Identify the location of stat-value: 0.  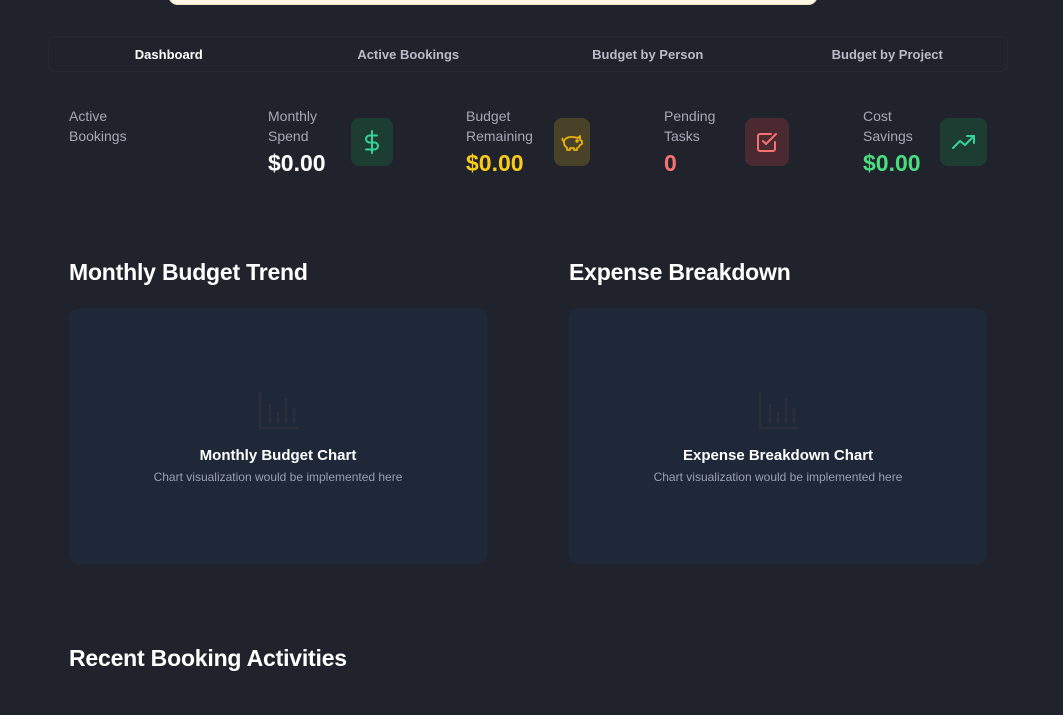
(670, 163).